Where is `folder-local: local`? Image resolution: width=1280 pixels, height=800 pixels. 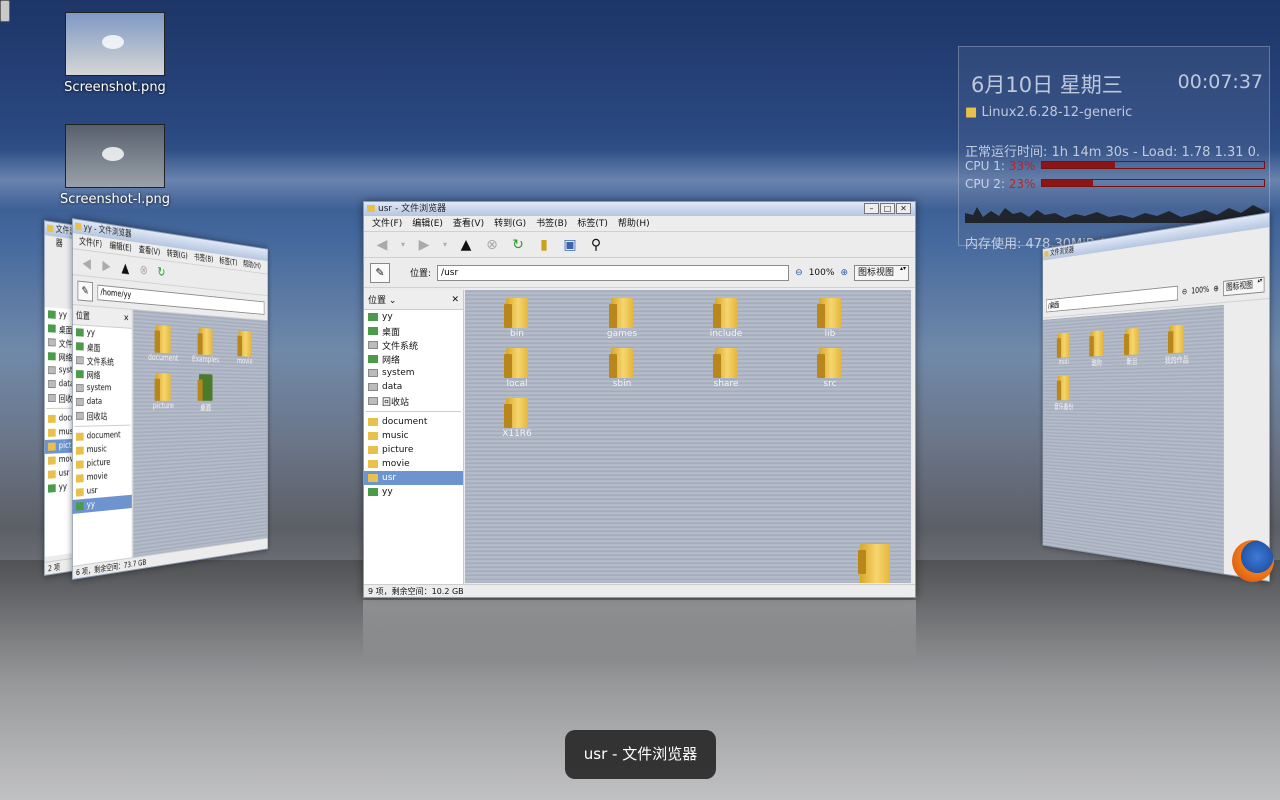
folder-local: local is located at coordinates (517, 368).